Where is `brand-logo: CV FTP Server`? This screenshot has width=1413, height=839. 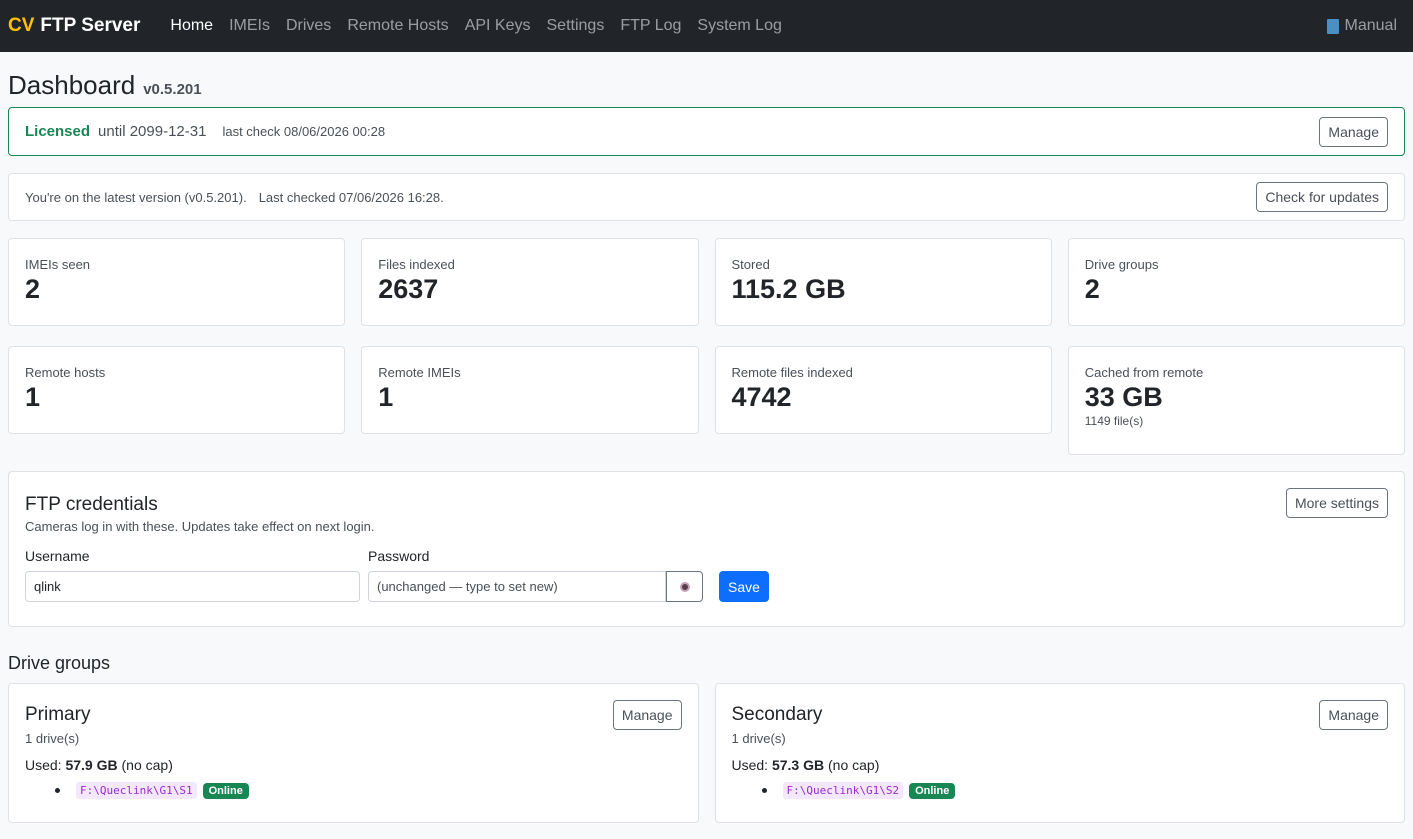
brand-logo: CV FTP Server is located at coordinates (74, 26).